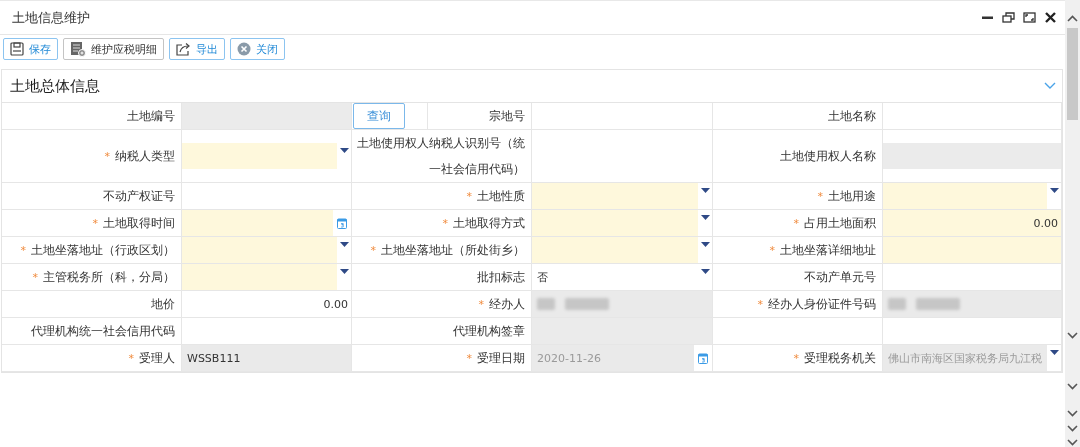 The image size is (1080, 447). What do you see at coordinates (103, 331) in the screenshot?
I see `field-label: 代理机构统一社会信用代码` at bounding box center [103, 331].